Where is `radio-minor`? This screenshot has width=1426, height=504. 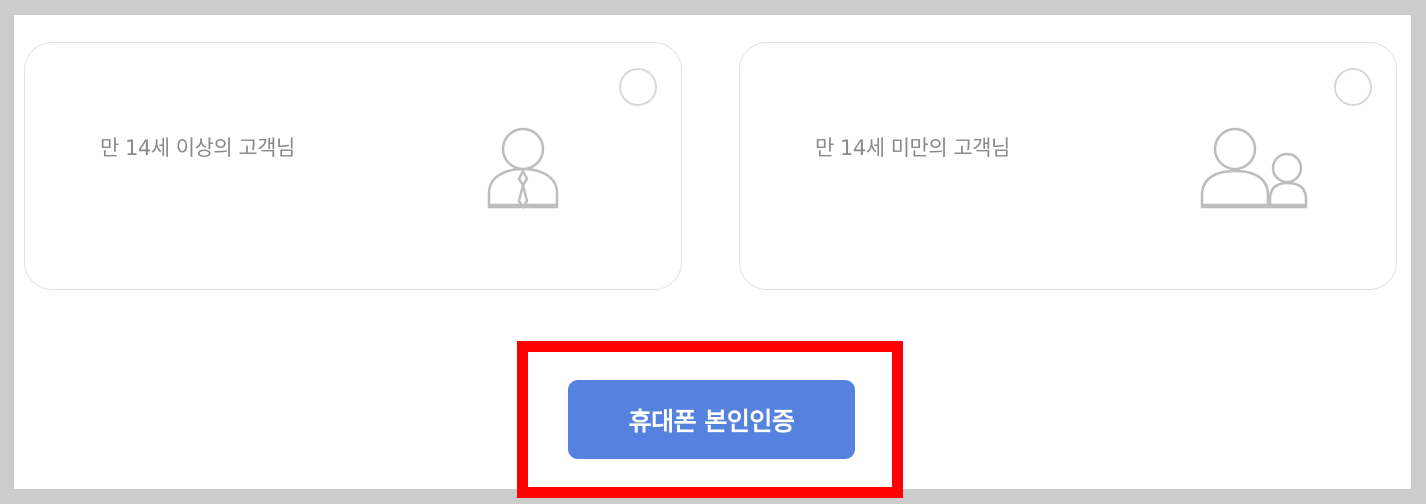 radio-minor is located at coordinates (1353, 87).